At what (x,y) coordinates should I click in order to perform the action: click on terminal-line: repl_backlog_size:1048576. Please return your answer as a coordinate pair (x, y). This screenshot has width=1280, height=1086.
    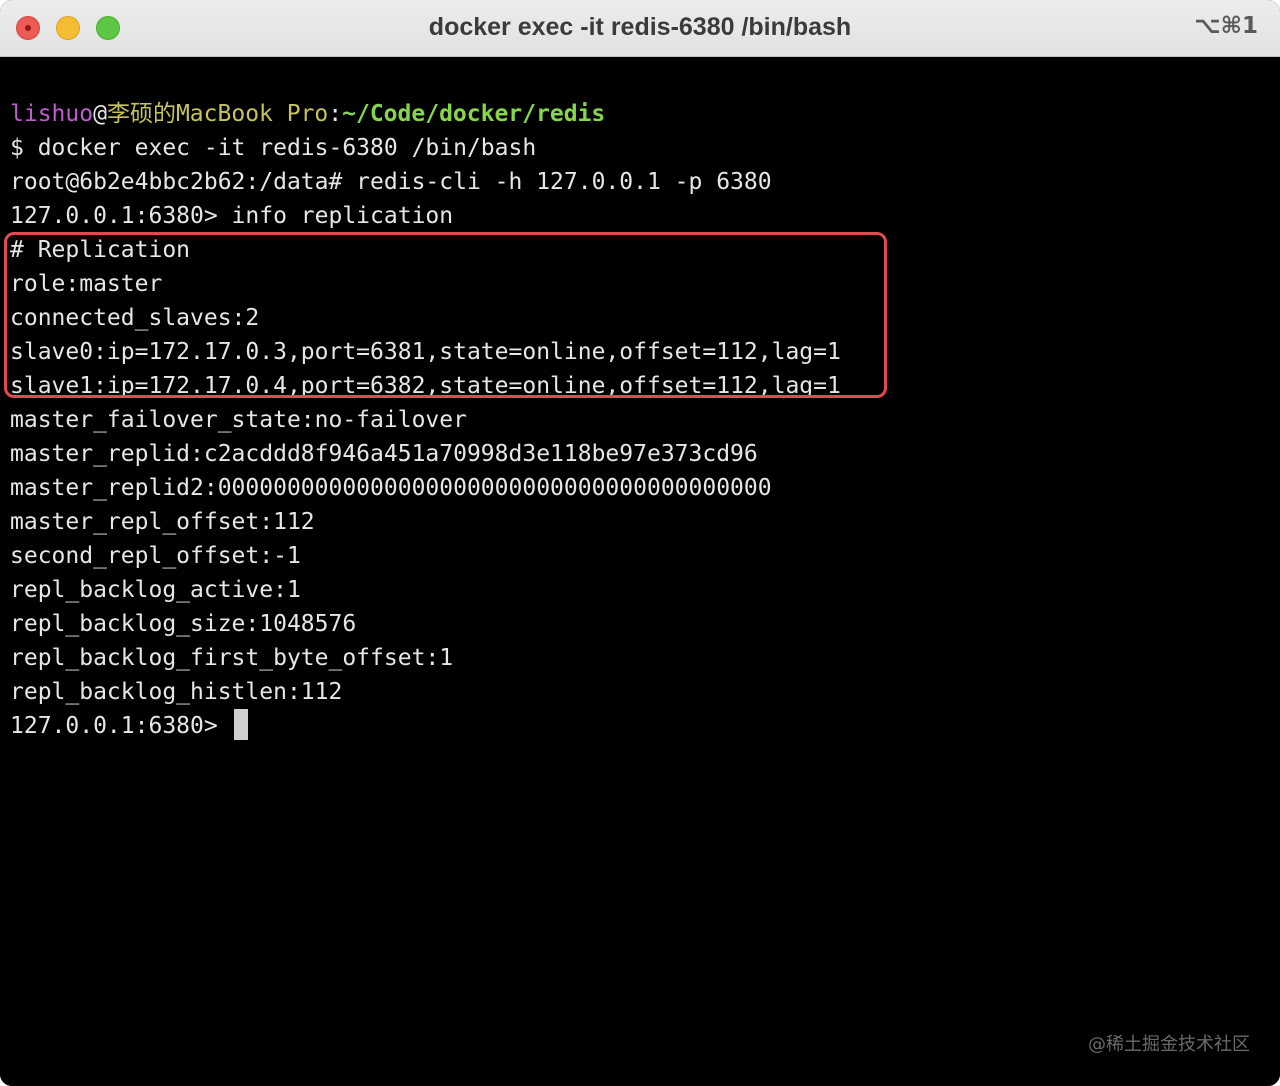
    Looking at the image, I should click on (183, 624).